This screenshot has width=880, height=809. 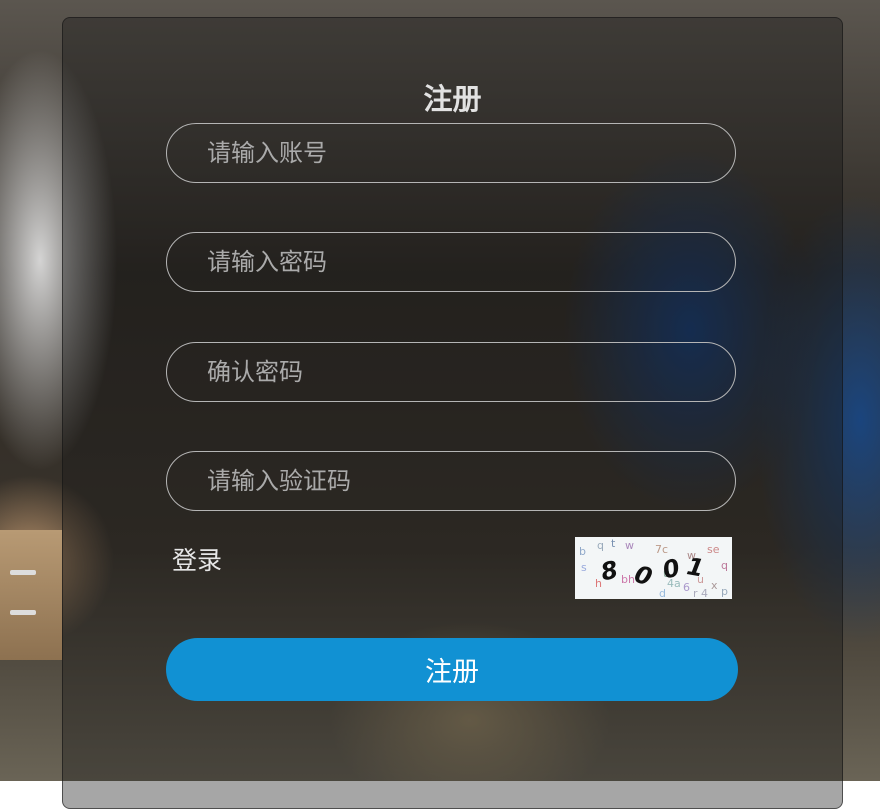 I want to click on account-input, so click(x=451, y=153).